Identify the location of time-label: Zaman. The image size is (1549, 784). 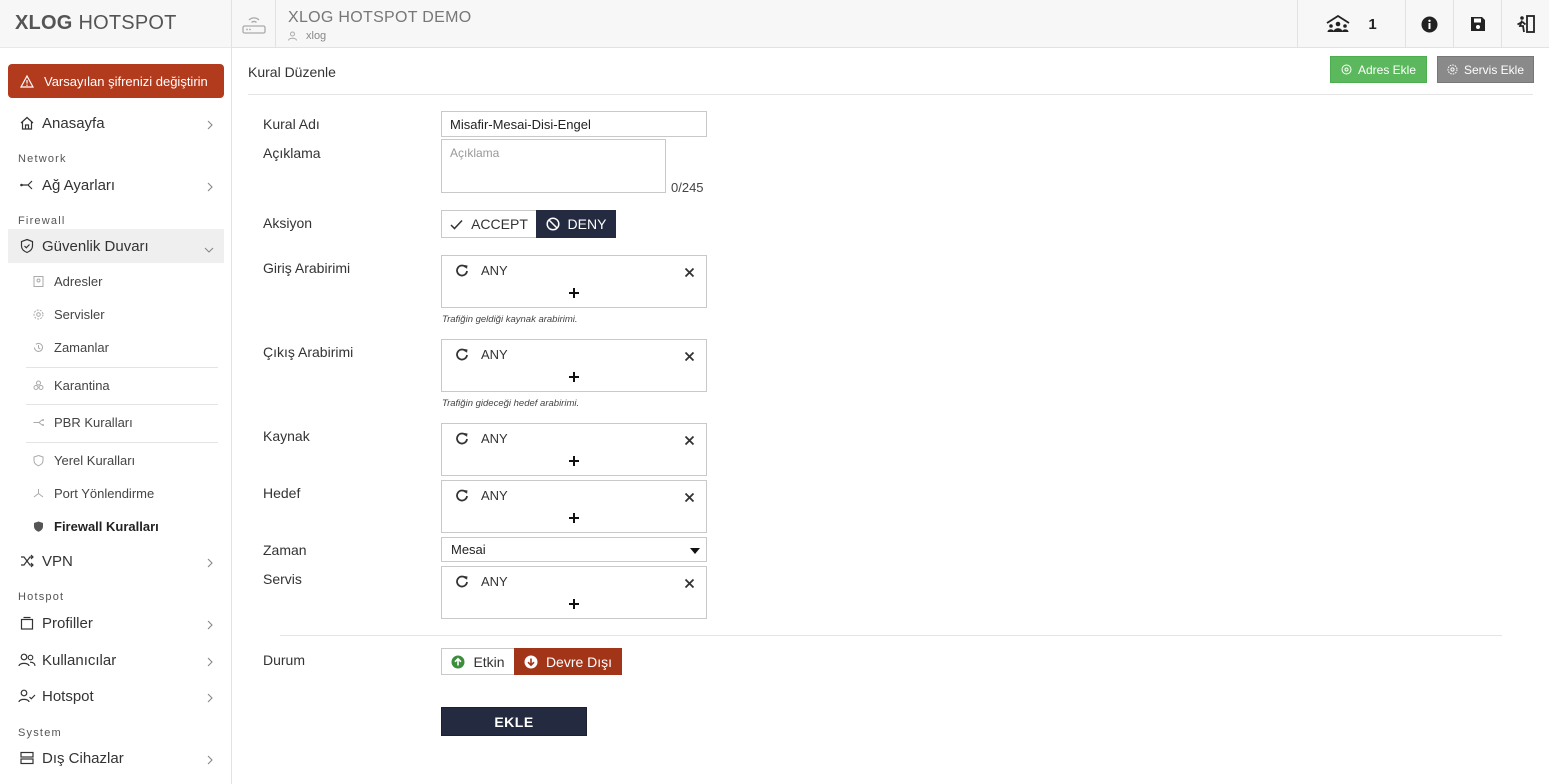
(285, 550).